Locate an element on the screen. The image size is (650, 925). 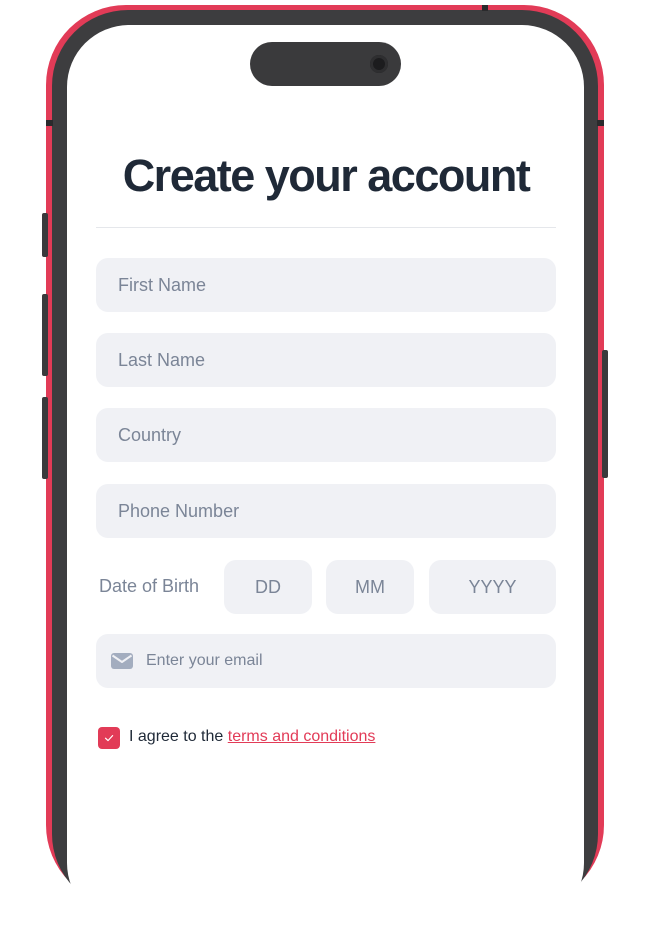
checkmark-icon is located at coordinates (109, 738).